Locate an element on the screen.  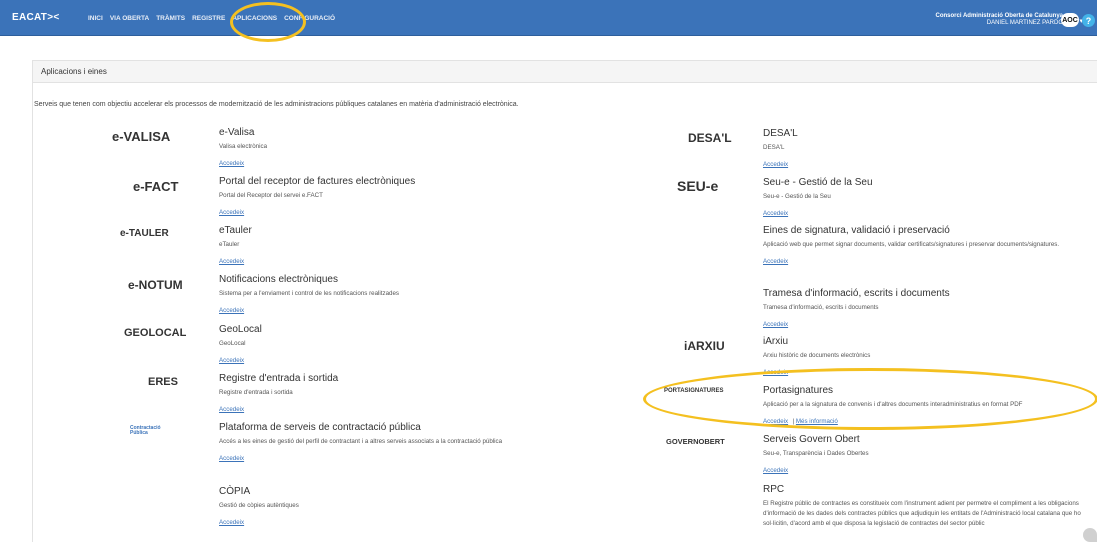
app-title: e-Valisa is located at coordinates (237, 132).